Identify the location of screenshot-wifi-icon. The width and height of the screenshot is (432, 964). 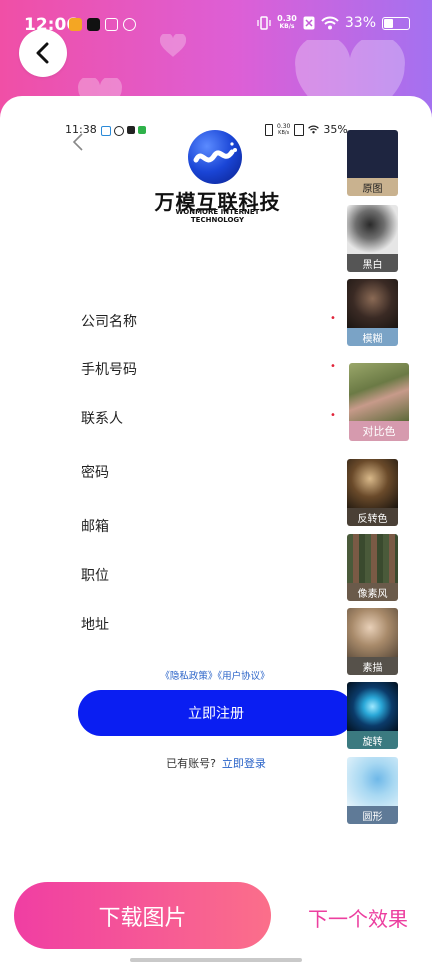
(314, 129).